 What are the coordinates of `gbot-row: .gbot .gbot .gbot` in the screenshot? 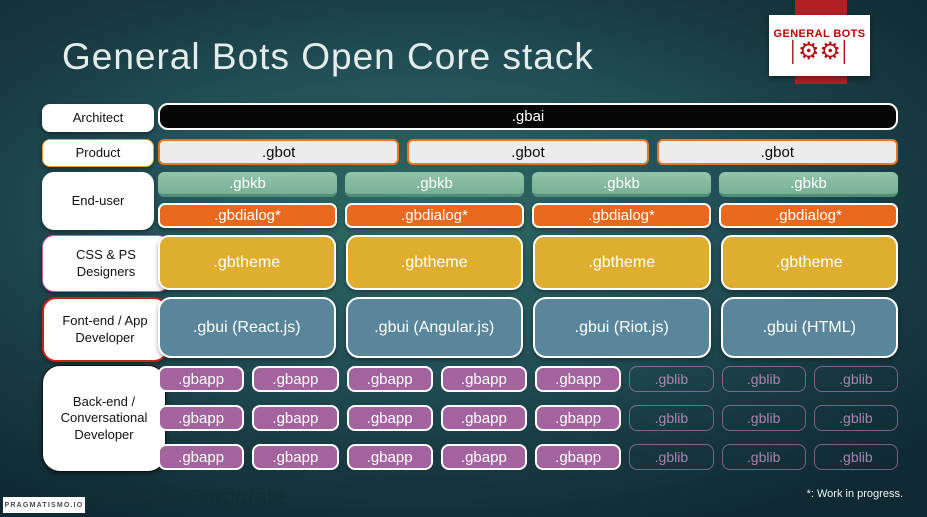 It's located at (528, 152).